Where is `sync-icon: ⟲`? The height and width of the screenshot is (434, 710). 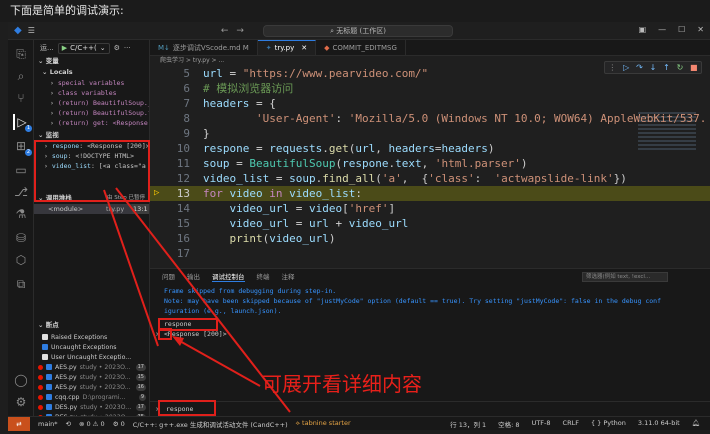 sync-icon: ⟲ is located at coordinates (68, 424).